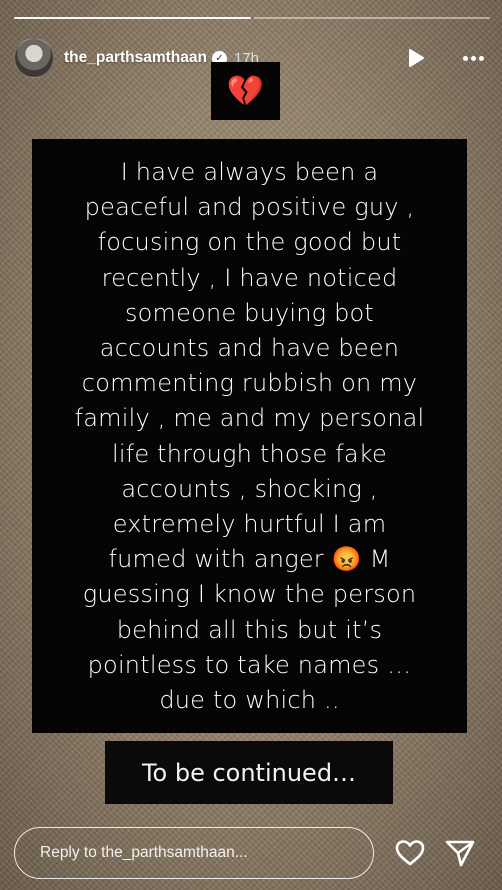 Image resolution: width=502 pixels, height=890 pixels. I want to click on play-icon, so click(416, 58).